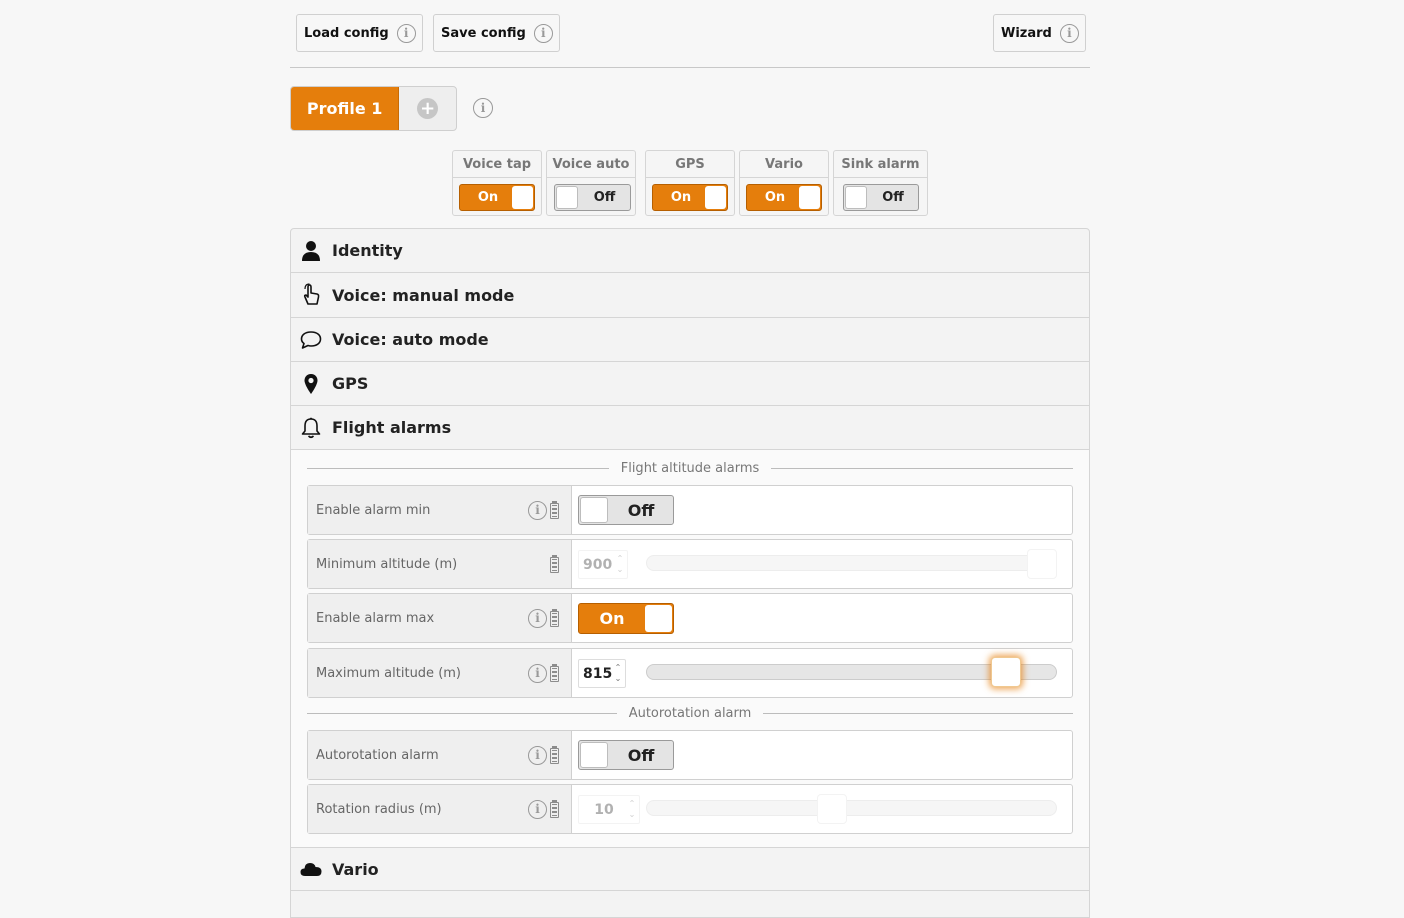 The height and width of the screenshot is (918, 1404). Describe the element at coordinates (626, 618) in the screenshot. I see `enable-alarm-max-switch: On` at that location.